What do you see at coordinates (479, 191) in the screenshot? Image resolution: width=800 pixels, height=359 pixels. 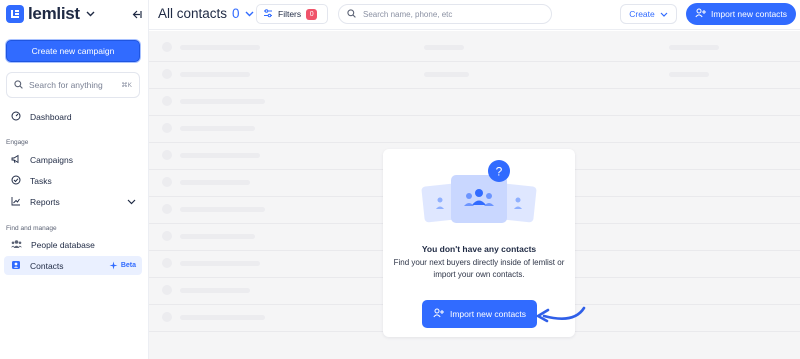 I see `contacts-illustration-icon: ?` at bounding box center [479, 191].